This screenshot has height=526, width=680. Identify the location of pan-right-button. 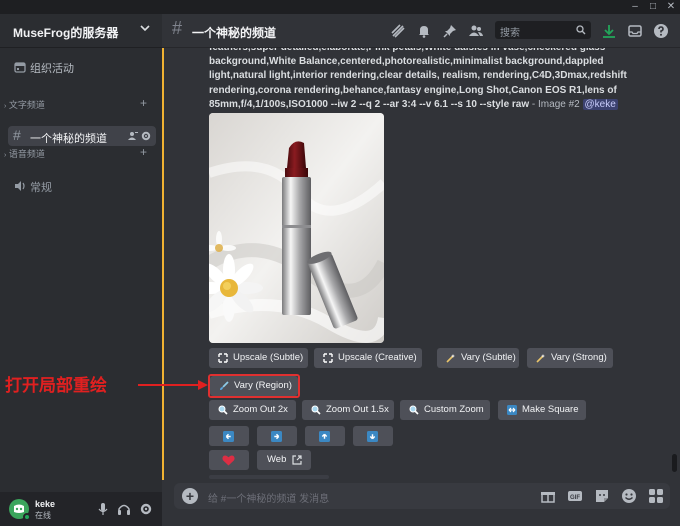
(277, 436).